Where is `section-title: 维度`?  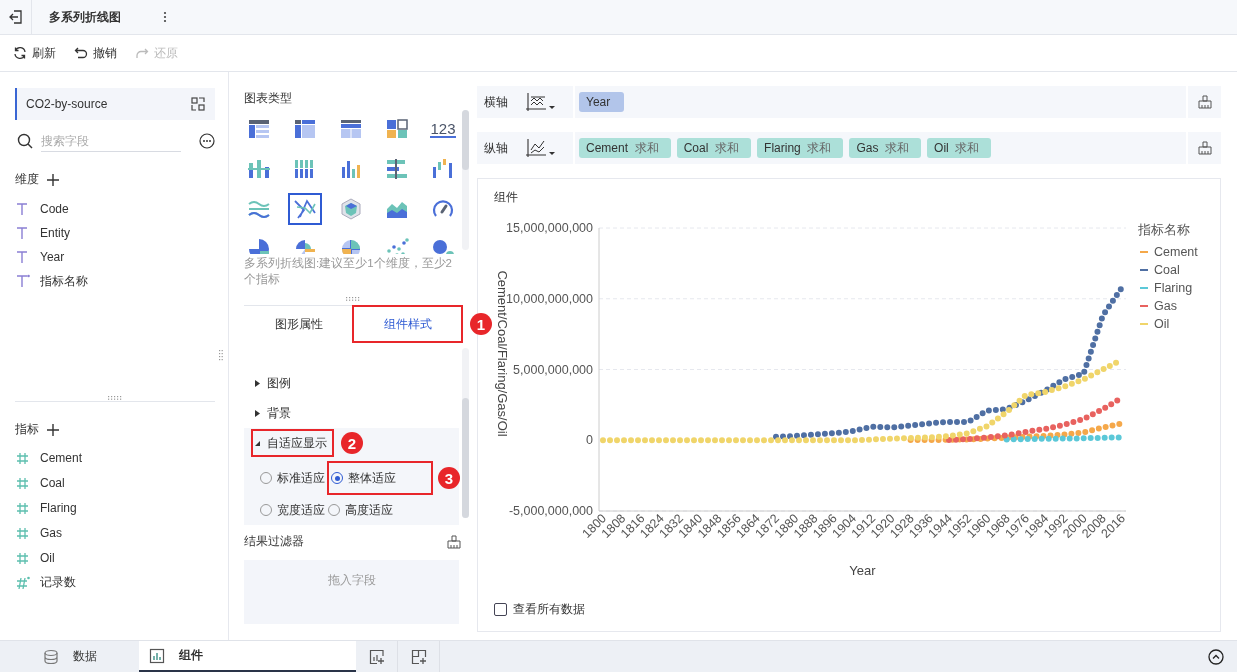 section-title: 维度 is located at coordinates (27, 179).